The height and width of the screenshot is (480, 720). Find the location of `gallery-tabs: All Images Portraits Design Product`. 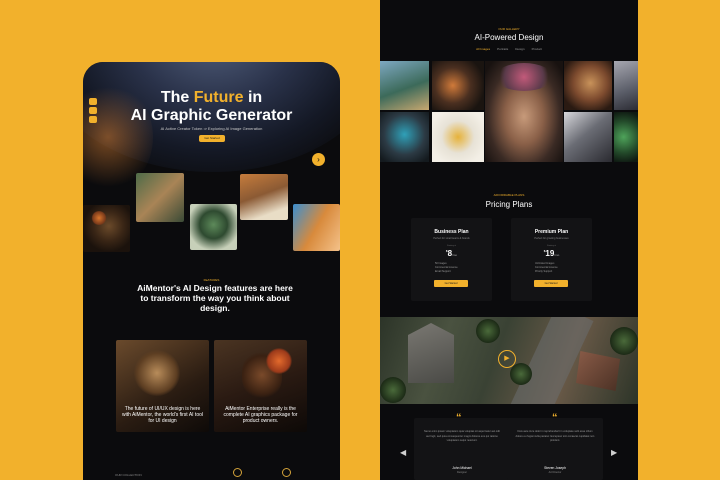

gallery-tabs: All Images Portraits Design Product is located at coordinates (509, 49).